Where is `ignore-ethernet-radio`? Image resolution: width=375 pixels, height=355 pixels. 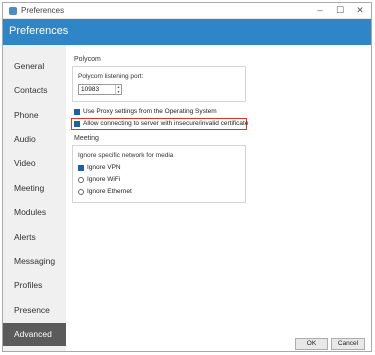 ignore-ethernet-radio is located at coordinates (81, 191).